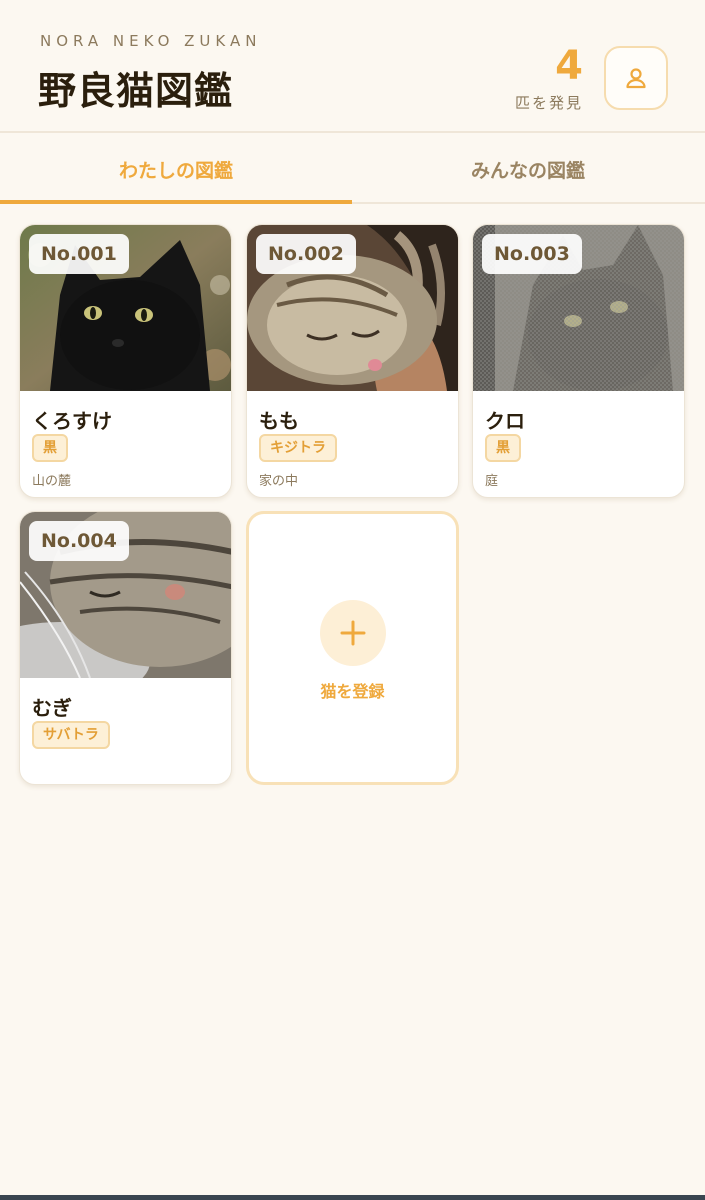 The height and width of the screenshot is (1200, 705). Describe the element at coordinates (79, 254) in the screenshot. I see `cat-number-badge: No.001` at that location.